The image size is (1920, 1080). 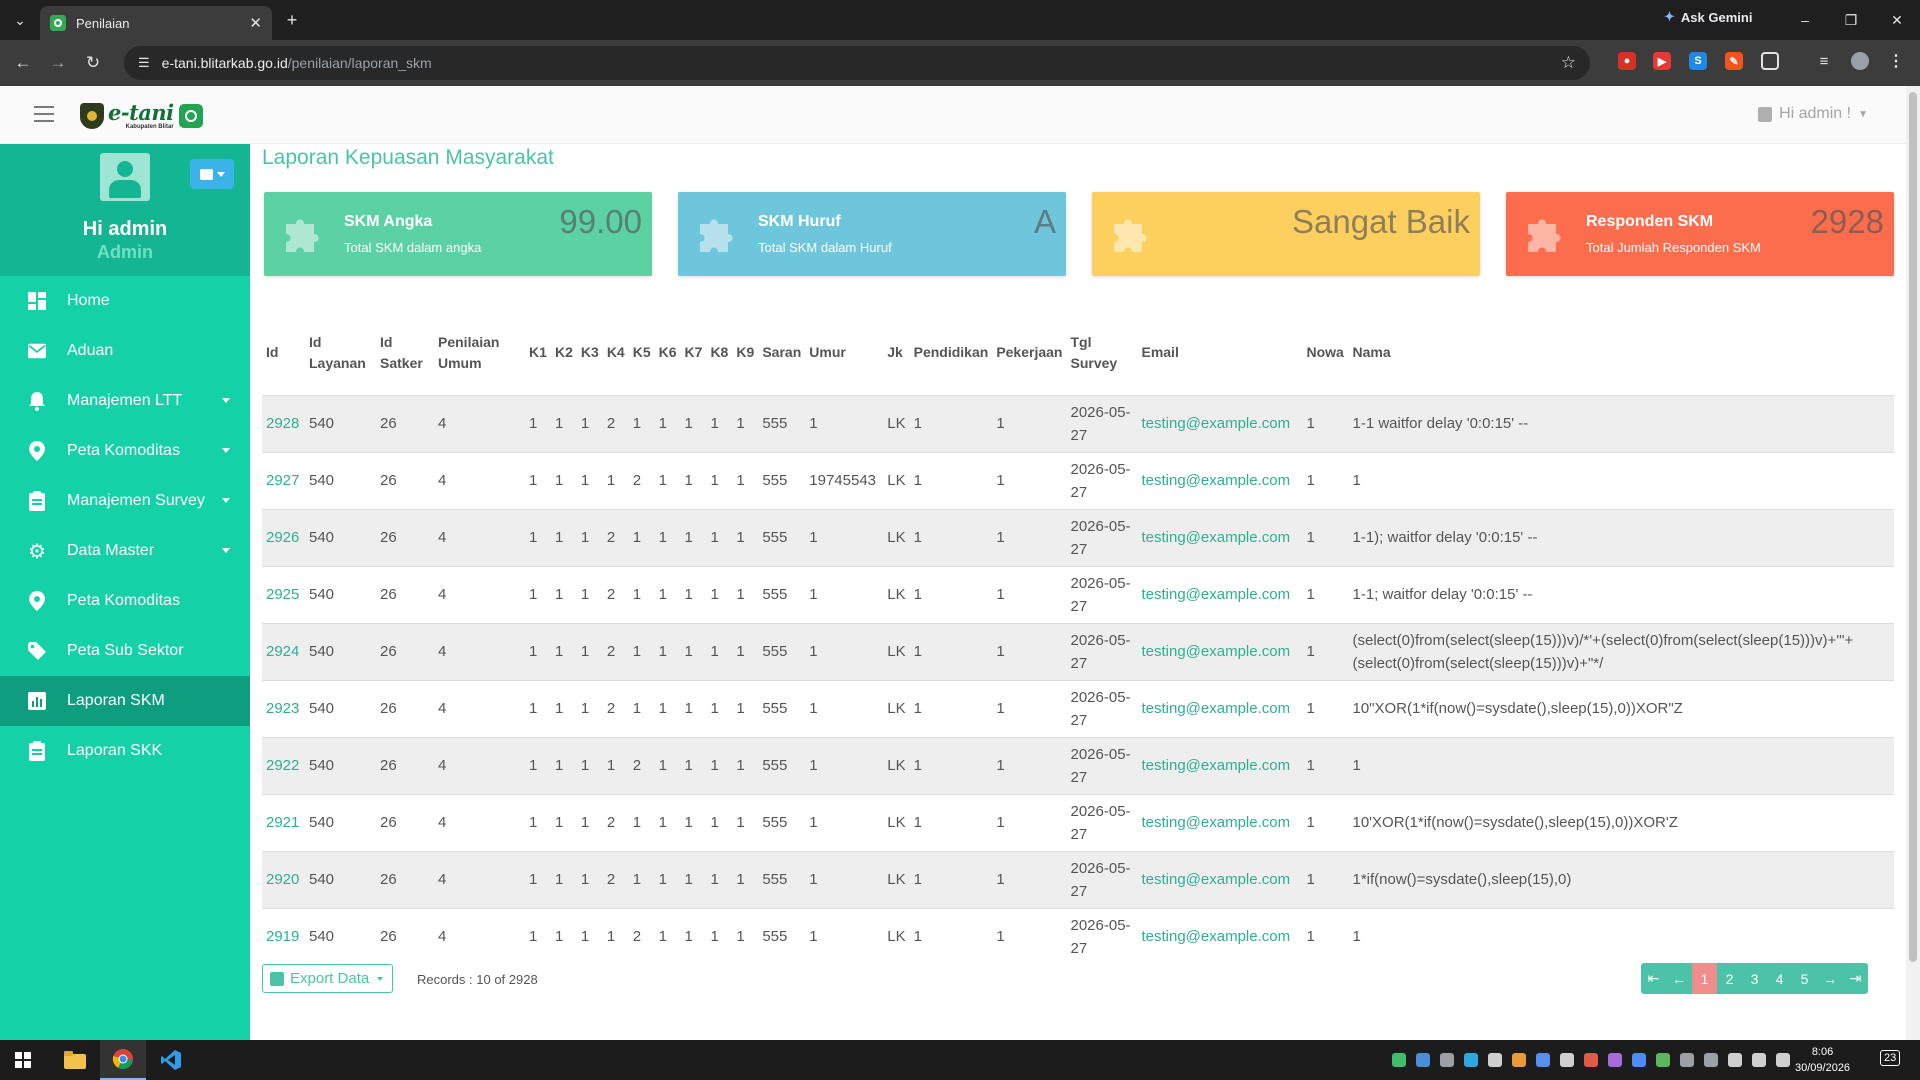 What do you see at coordinates (283, 651) in the screenshot?
I see `record-id-link: 2924` at bounding box center [283, 651].